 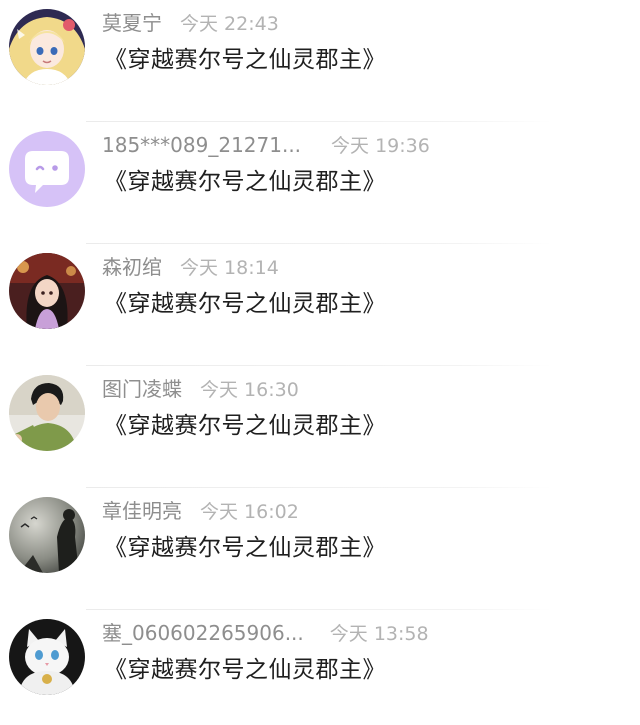 I want to click on message-time: 今天 22:43, so click(x=229, y=24).